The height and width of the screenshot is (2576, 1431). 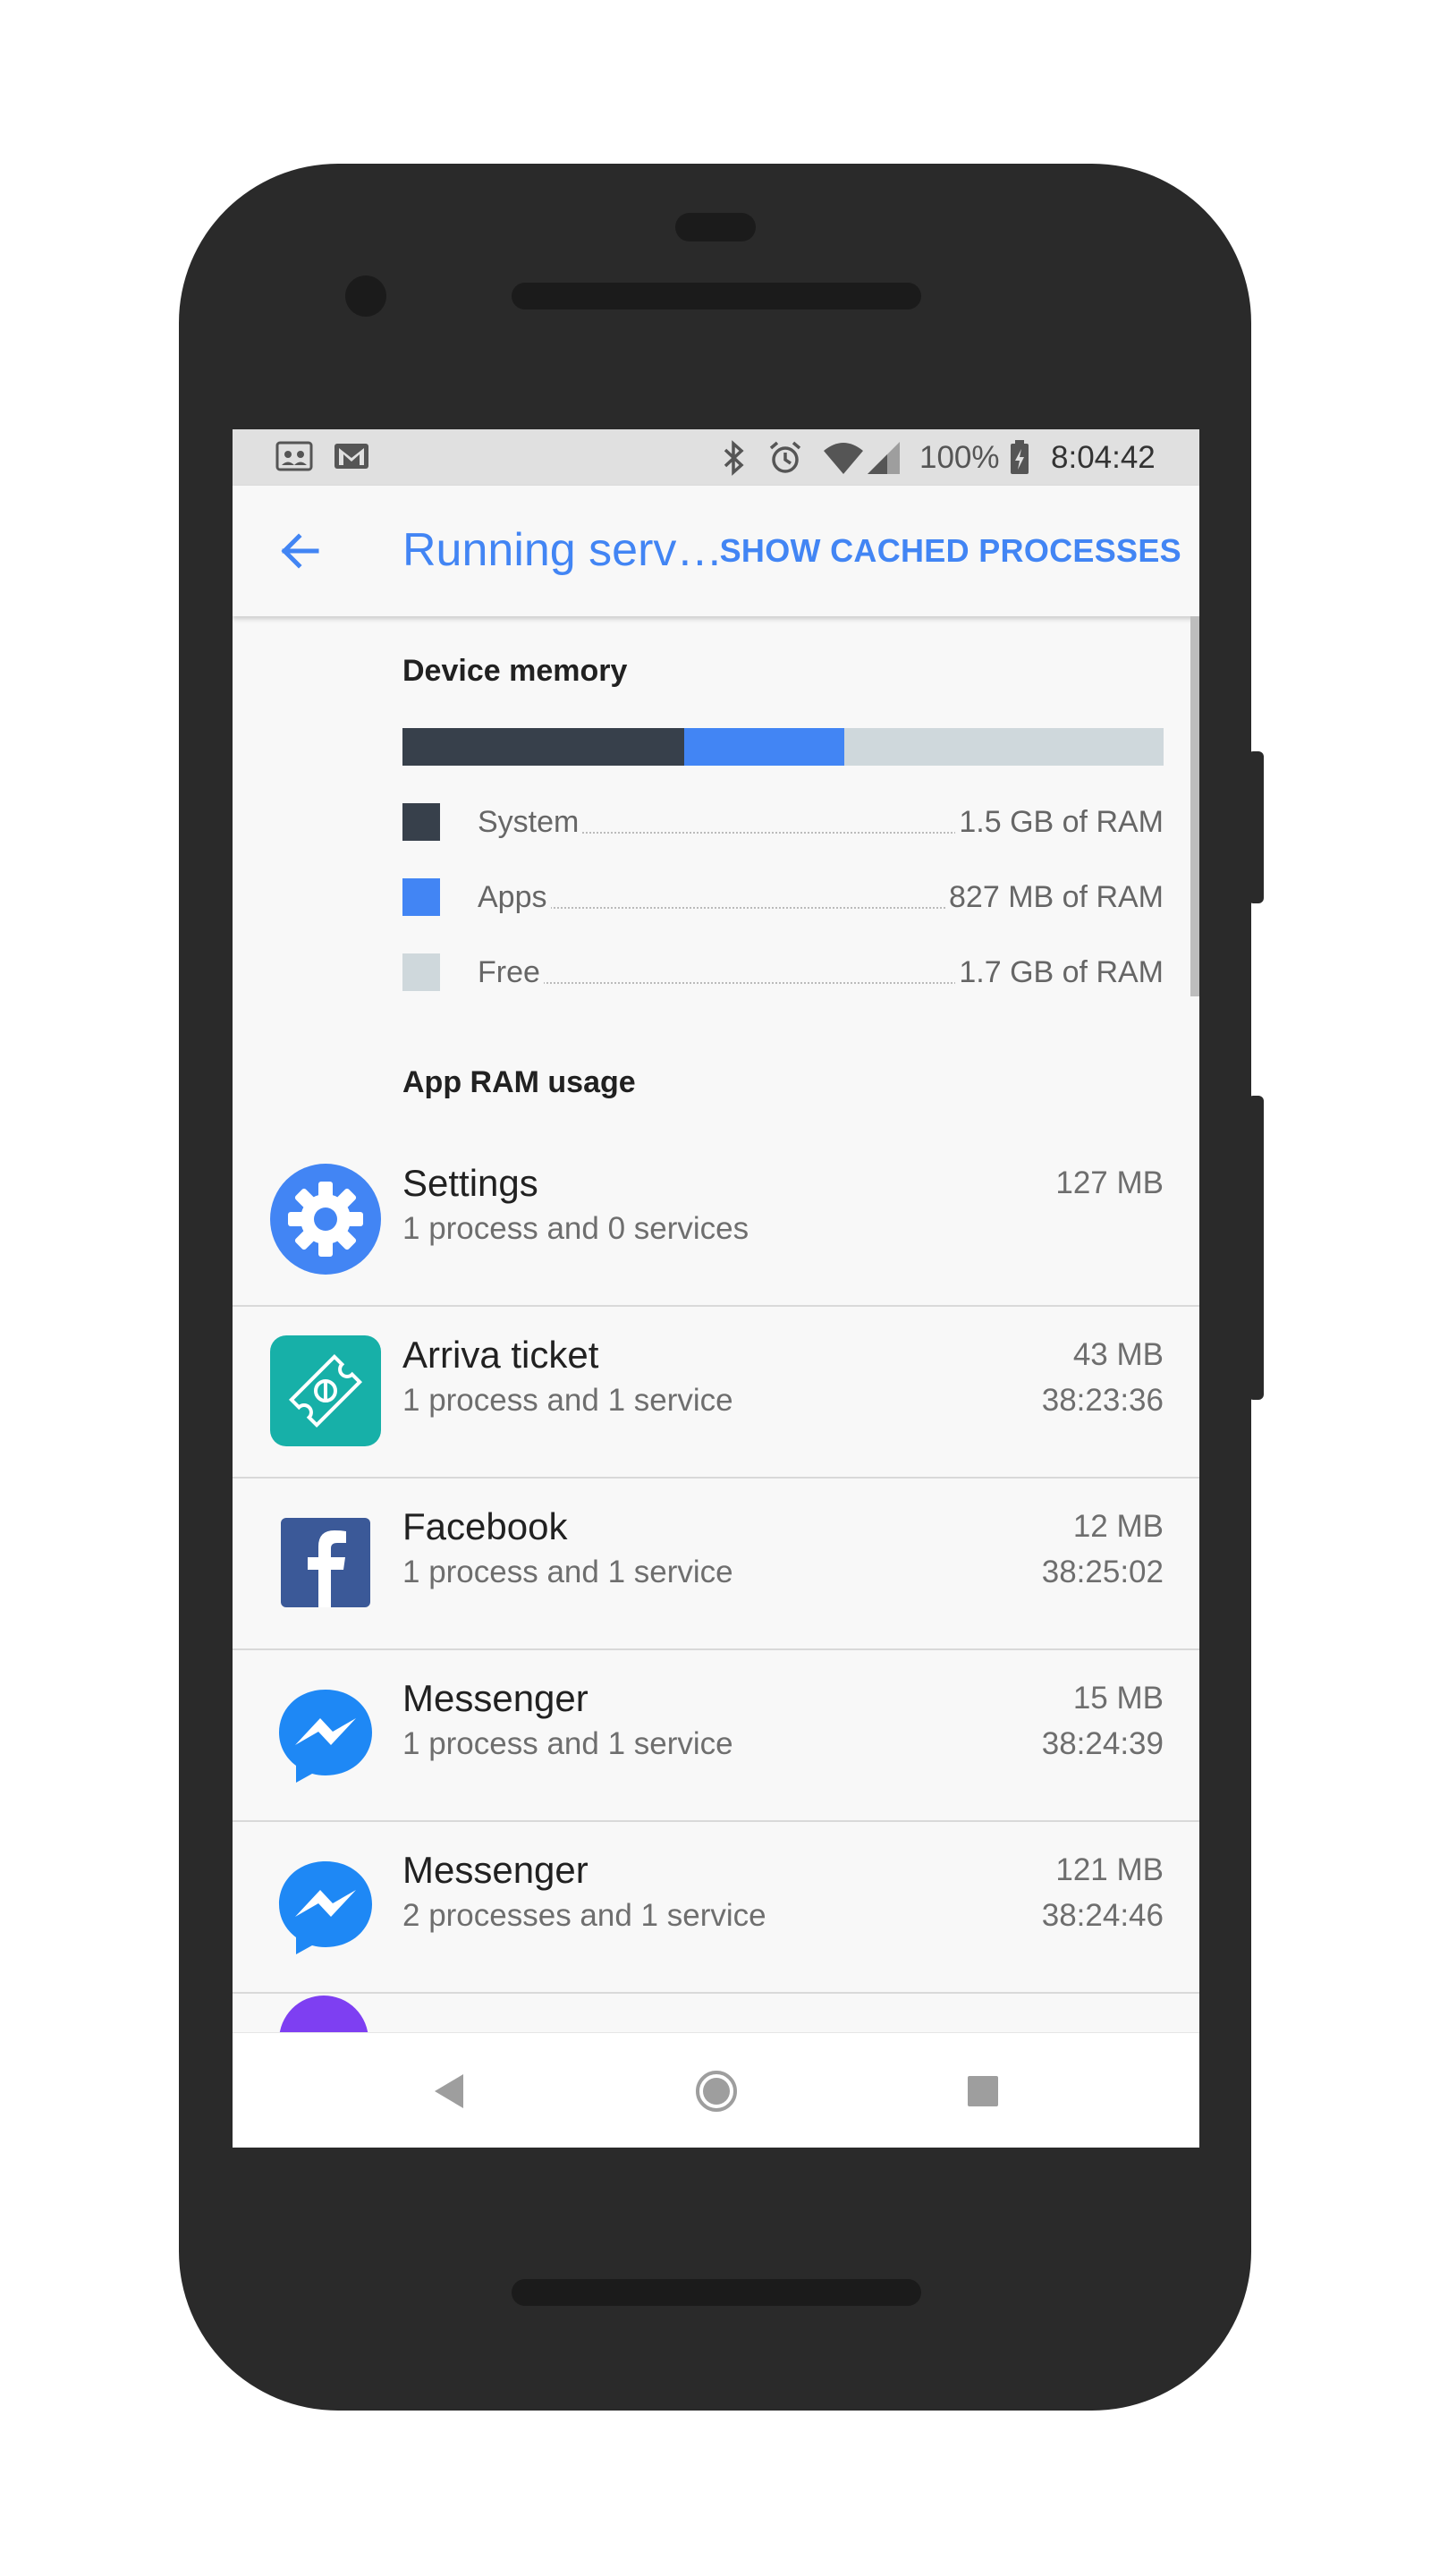 I want to click on legend-value: 1.7 GB of RAM, so click(x=1060, y=972).